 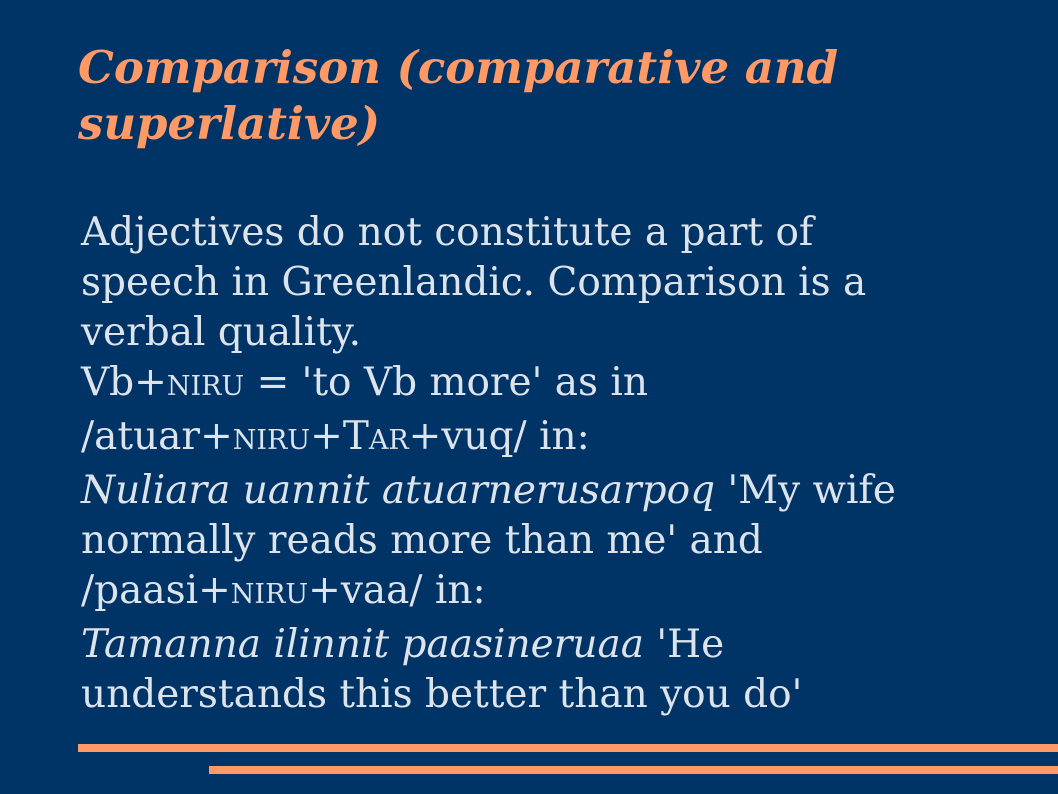 I want to click on text-paasi: /paasi+, so click(x=156, y=590).